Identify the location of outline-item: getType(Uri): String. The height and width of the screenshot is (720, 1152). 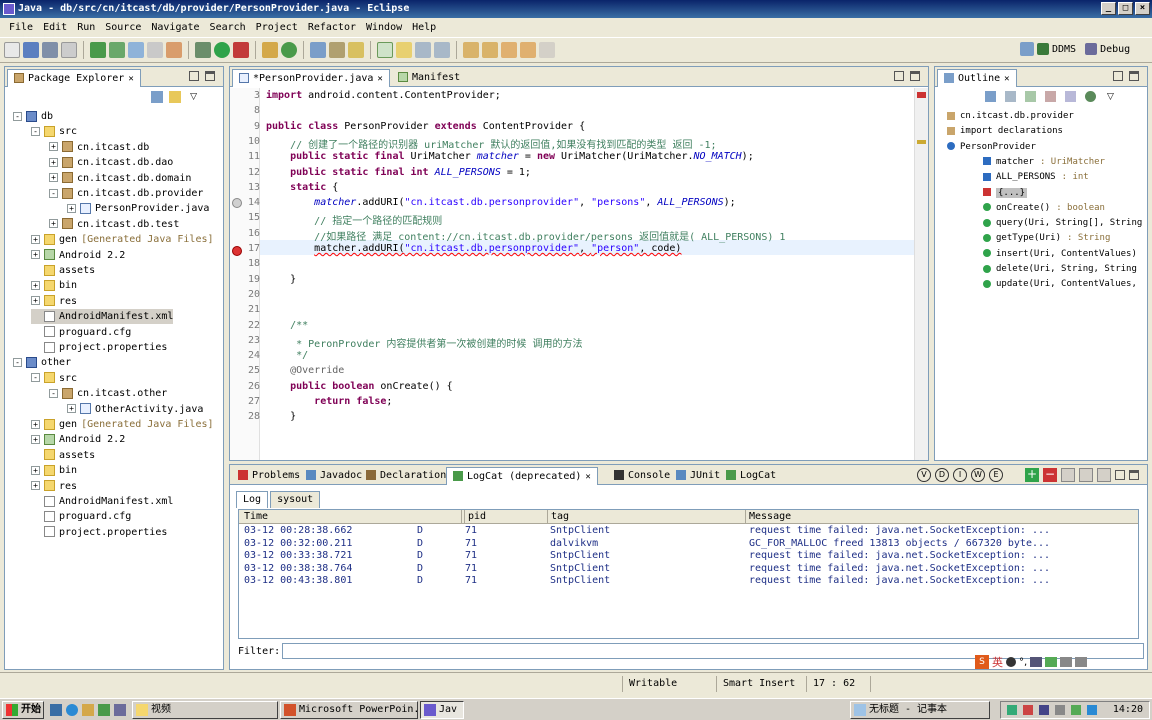
(1046, 238).